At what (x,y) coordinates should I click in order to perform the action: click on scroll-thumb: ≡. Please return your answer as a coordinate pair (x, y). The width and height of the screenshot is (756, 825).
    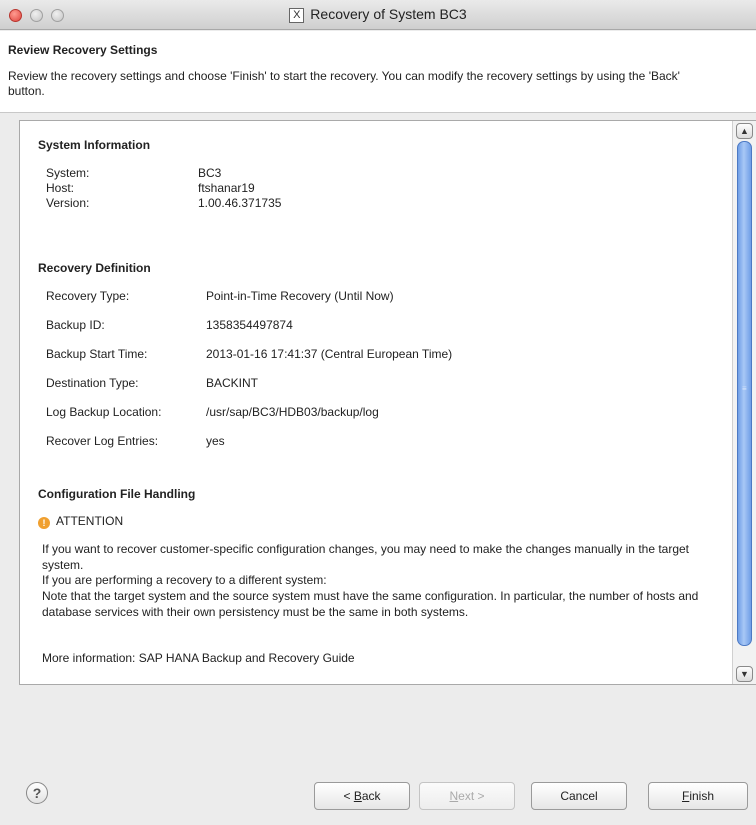
    Looking at the image, I should click on (744, 393).